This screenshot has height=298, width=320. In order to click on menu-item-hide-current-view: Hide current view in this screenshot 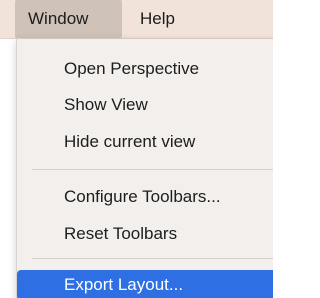, I will do `click(145, 142)`.